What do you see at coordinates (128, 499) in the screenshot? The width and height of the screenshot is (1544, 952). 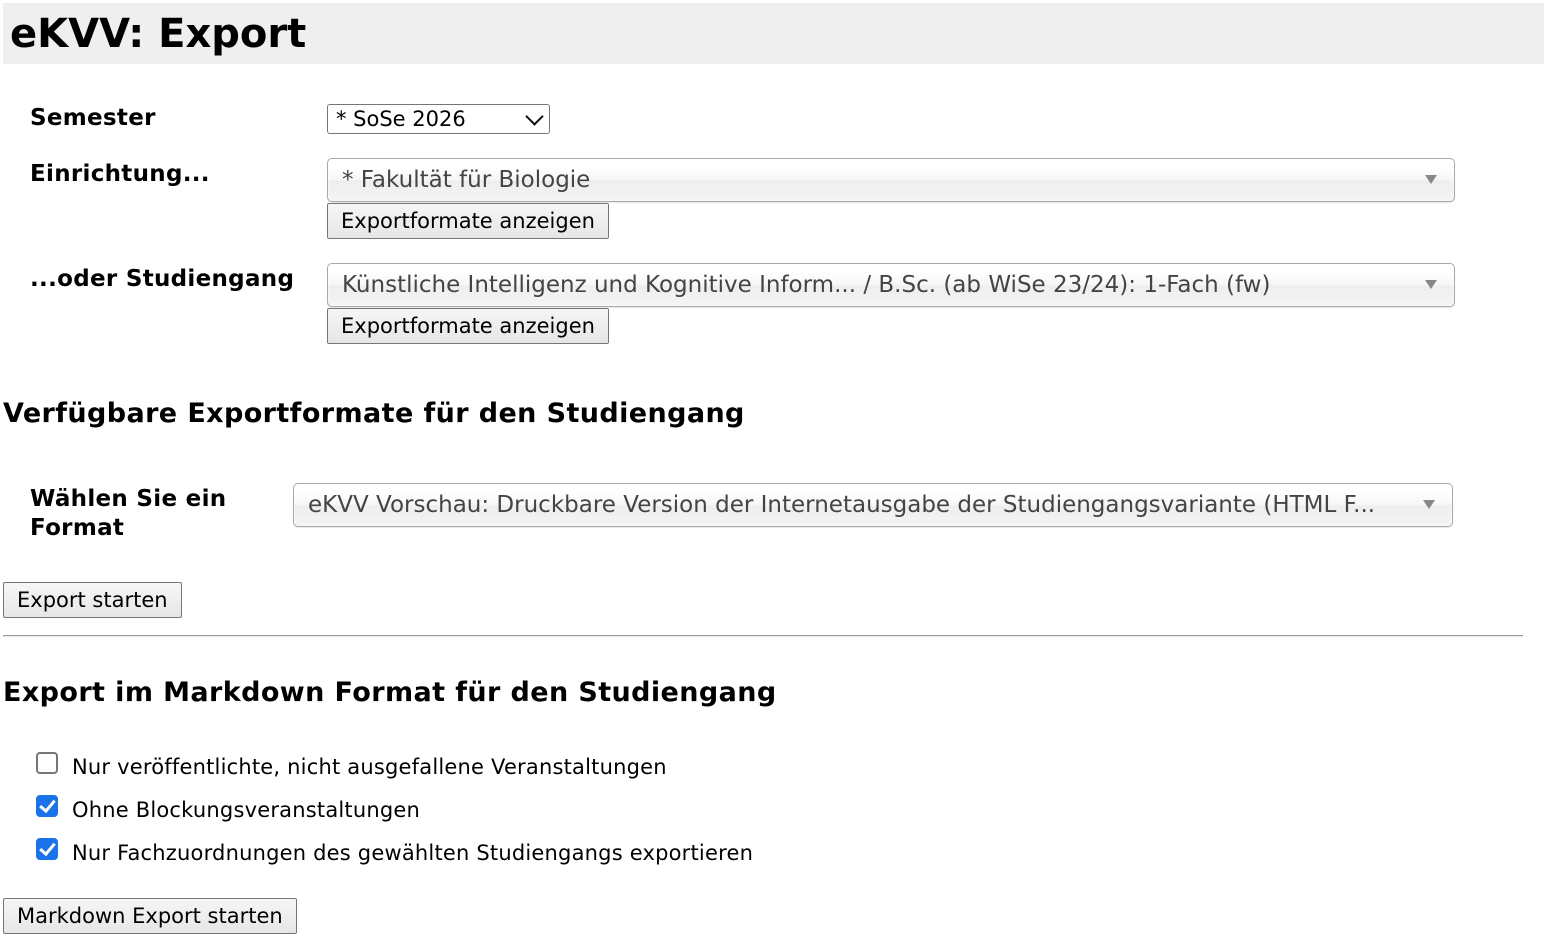 I see `format-label-line1: Wählen Sie ein` at bounding box center [128, 499].